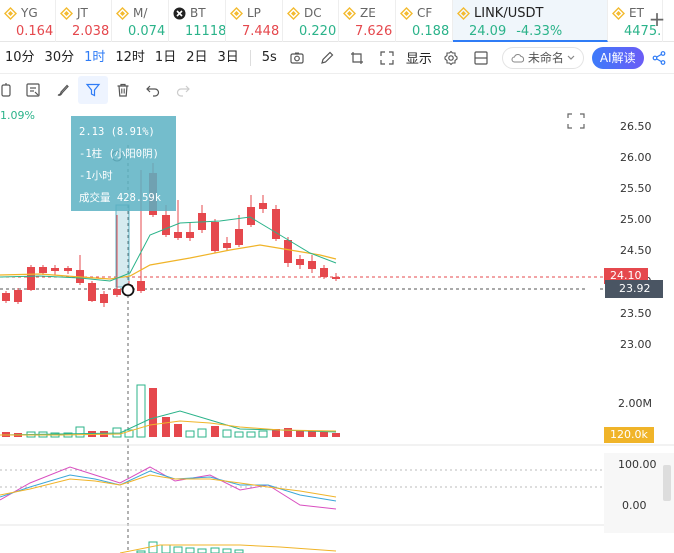 Image resolution: width=674 pixels, height=553 pixels. I want to click on interval-10m: 10分, so click(20, 58).